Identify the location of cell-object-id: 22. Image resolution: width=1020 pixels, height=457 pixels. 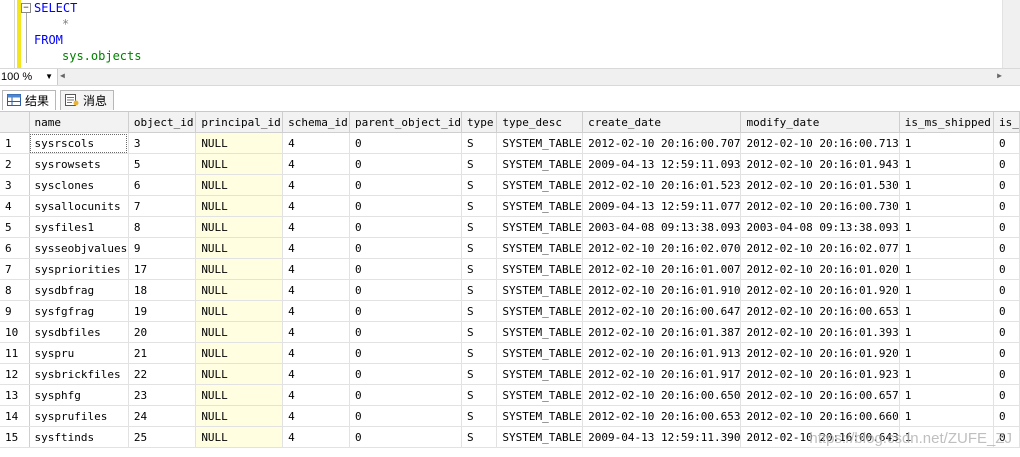
(162, 374).